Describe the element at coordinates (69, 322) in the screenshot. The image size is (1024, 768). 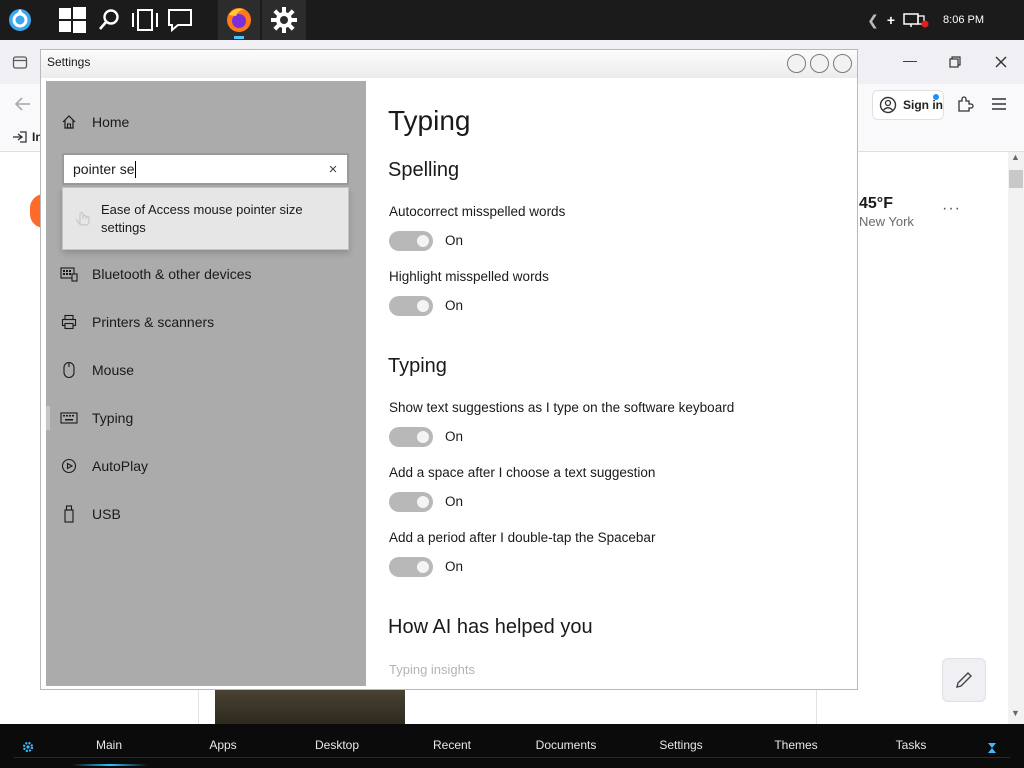
I see `printer-icon` at that location.